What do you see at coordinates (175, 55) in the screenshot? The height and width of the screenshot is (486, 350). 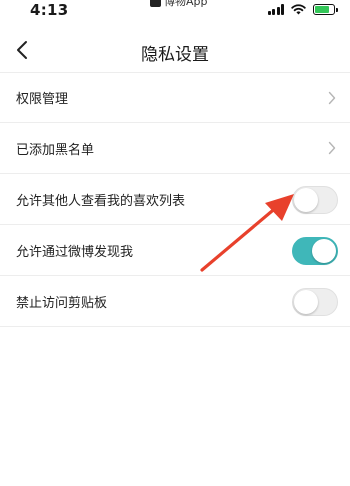 I see `page-title: 隐私设置` at bounding box center [175, 55].